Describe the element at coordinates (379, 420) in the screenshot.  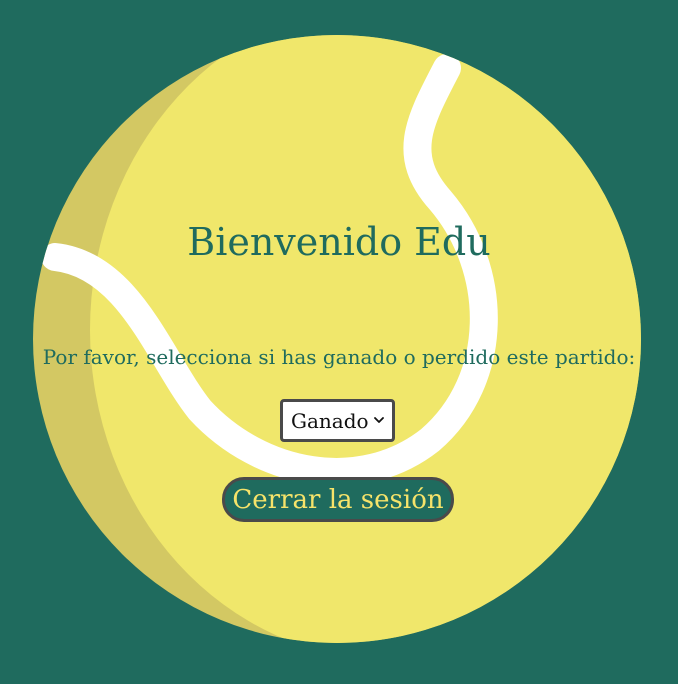
I see `chevron-down-icon` at that location.